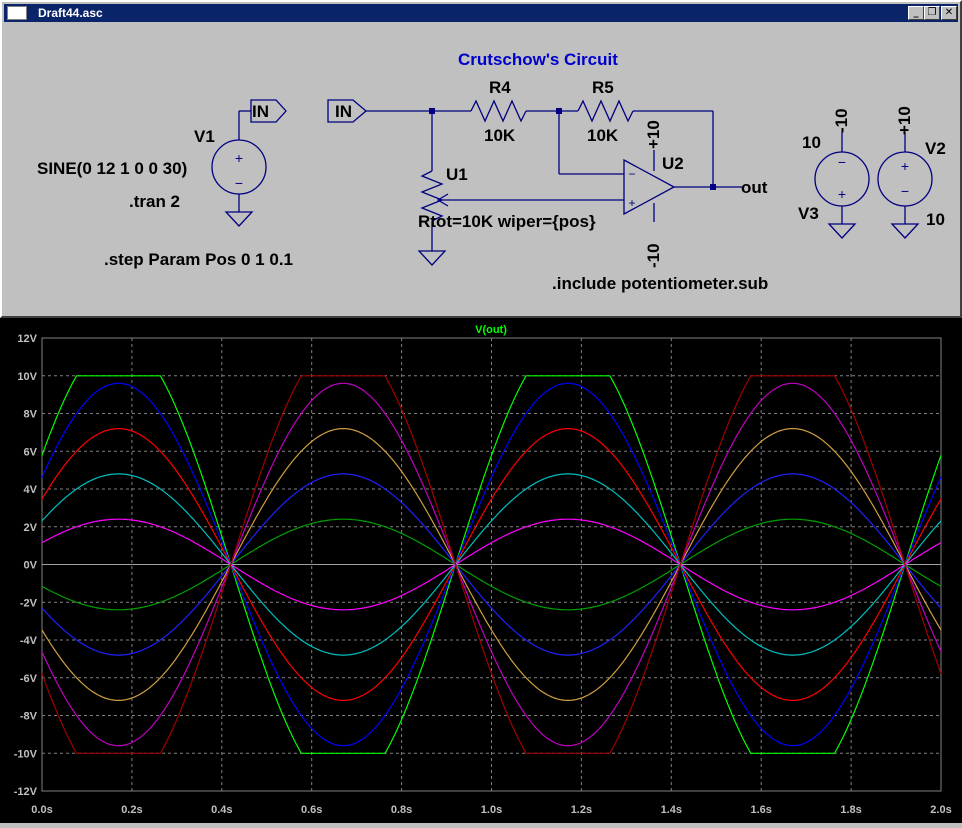 The width and height of the screenshot is (962, 828). Describe the element at coordinates (631, 203) in the screenshot. I see `opamp-plus-pin: +` at that location.